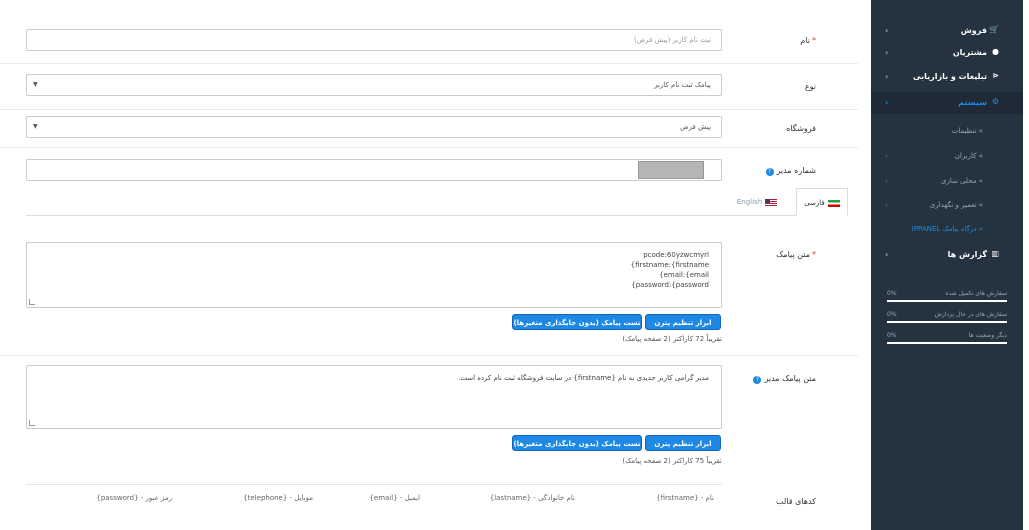 The height and width of the screenshot is (530, 1029). Describe the element at coordinates (437, 202) in the screenshot. I see `language-tabs: فارسی English` at that location.